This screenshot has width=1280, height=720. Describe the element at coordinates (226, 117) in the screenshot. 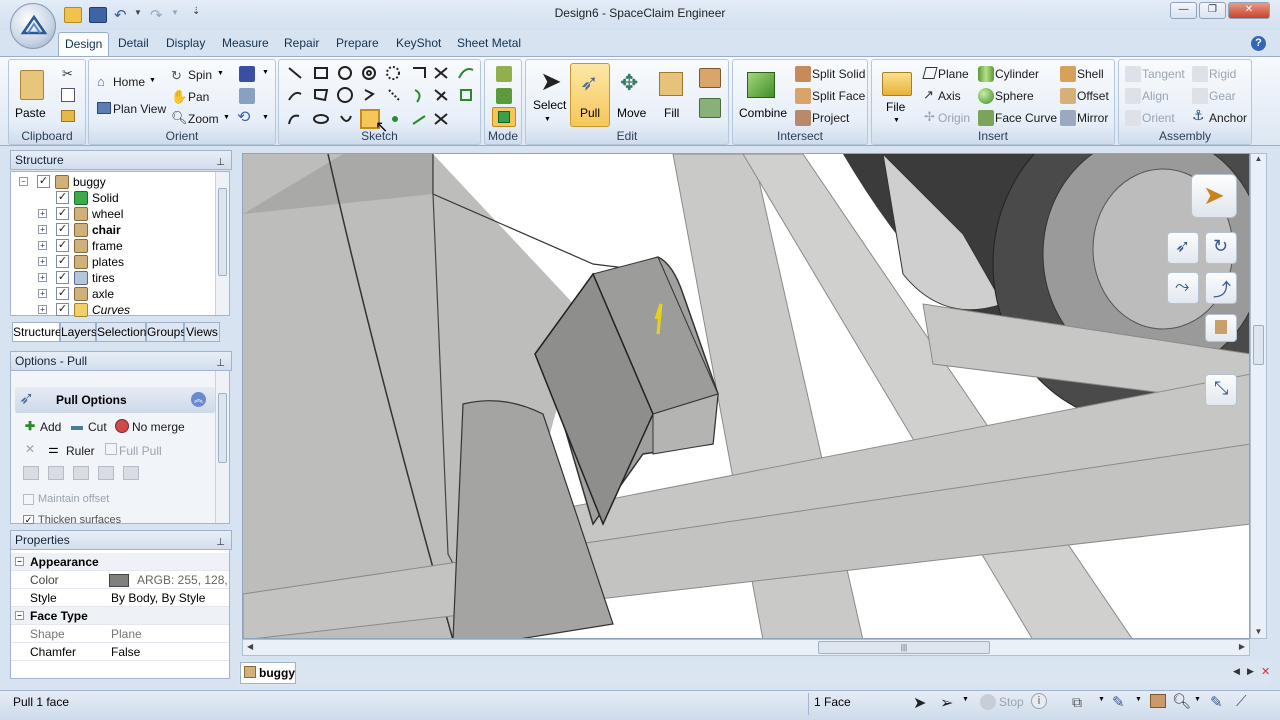

I see `zoom-dropdown-icon: ▼` at that location.